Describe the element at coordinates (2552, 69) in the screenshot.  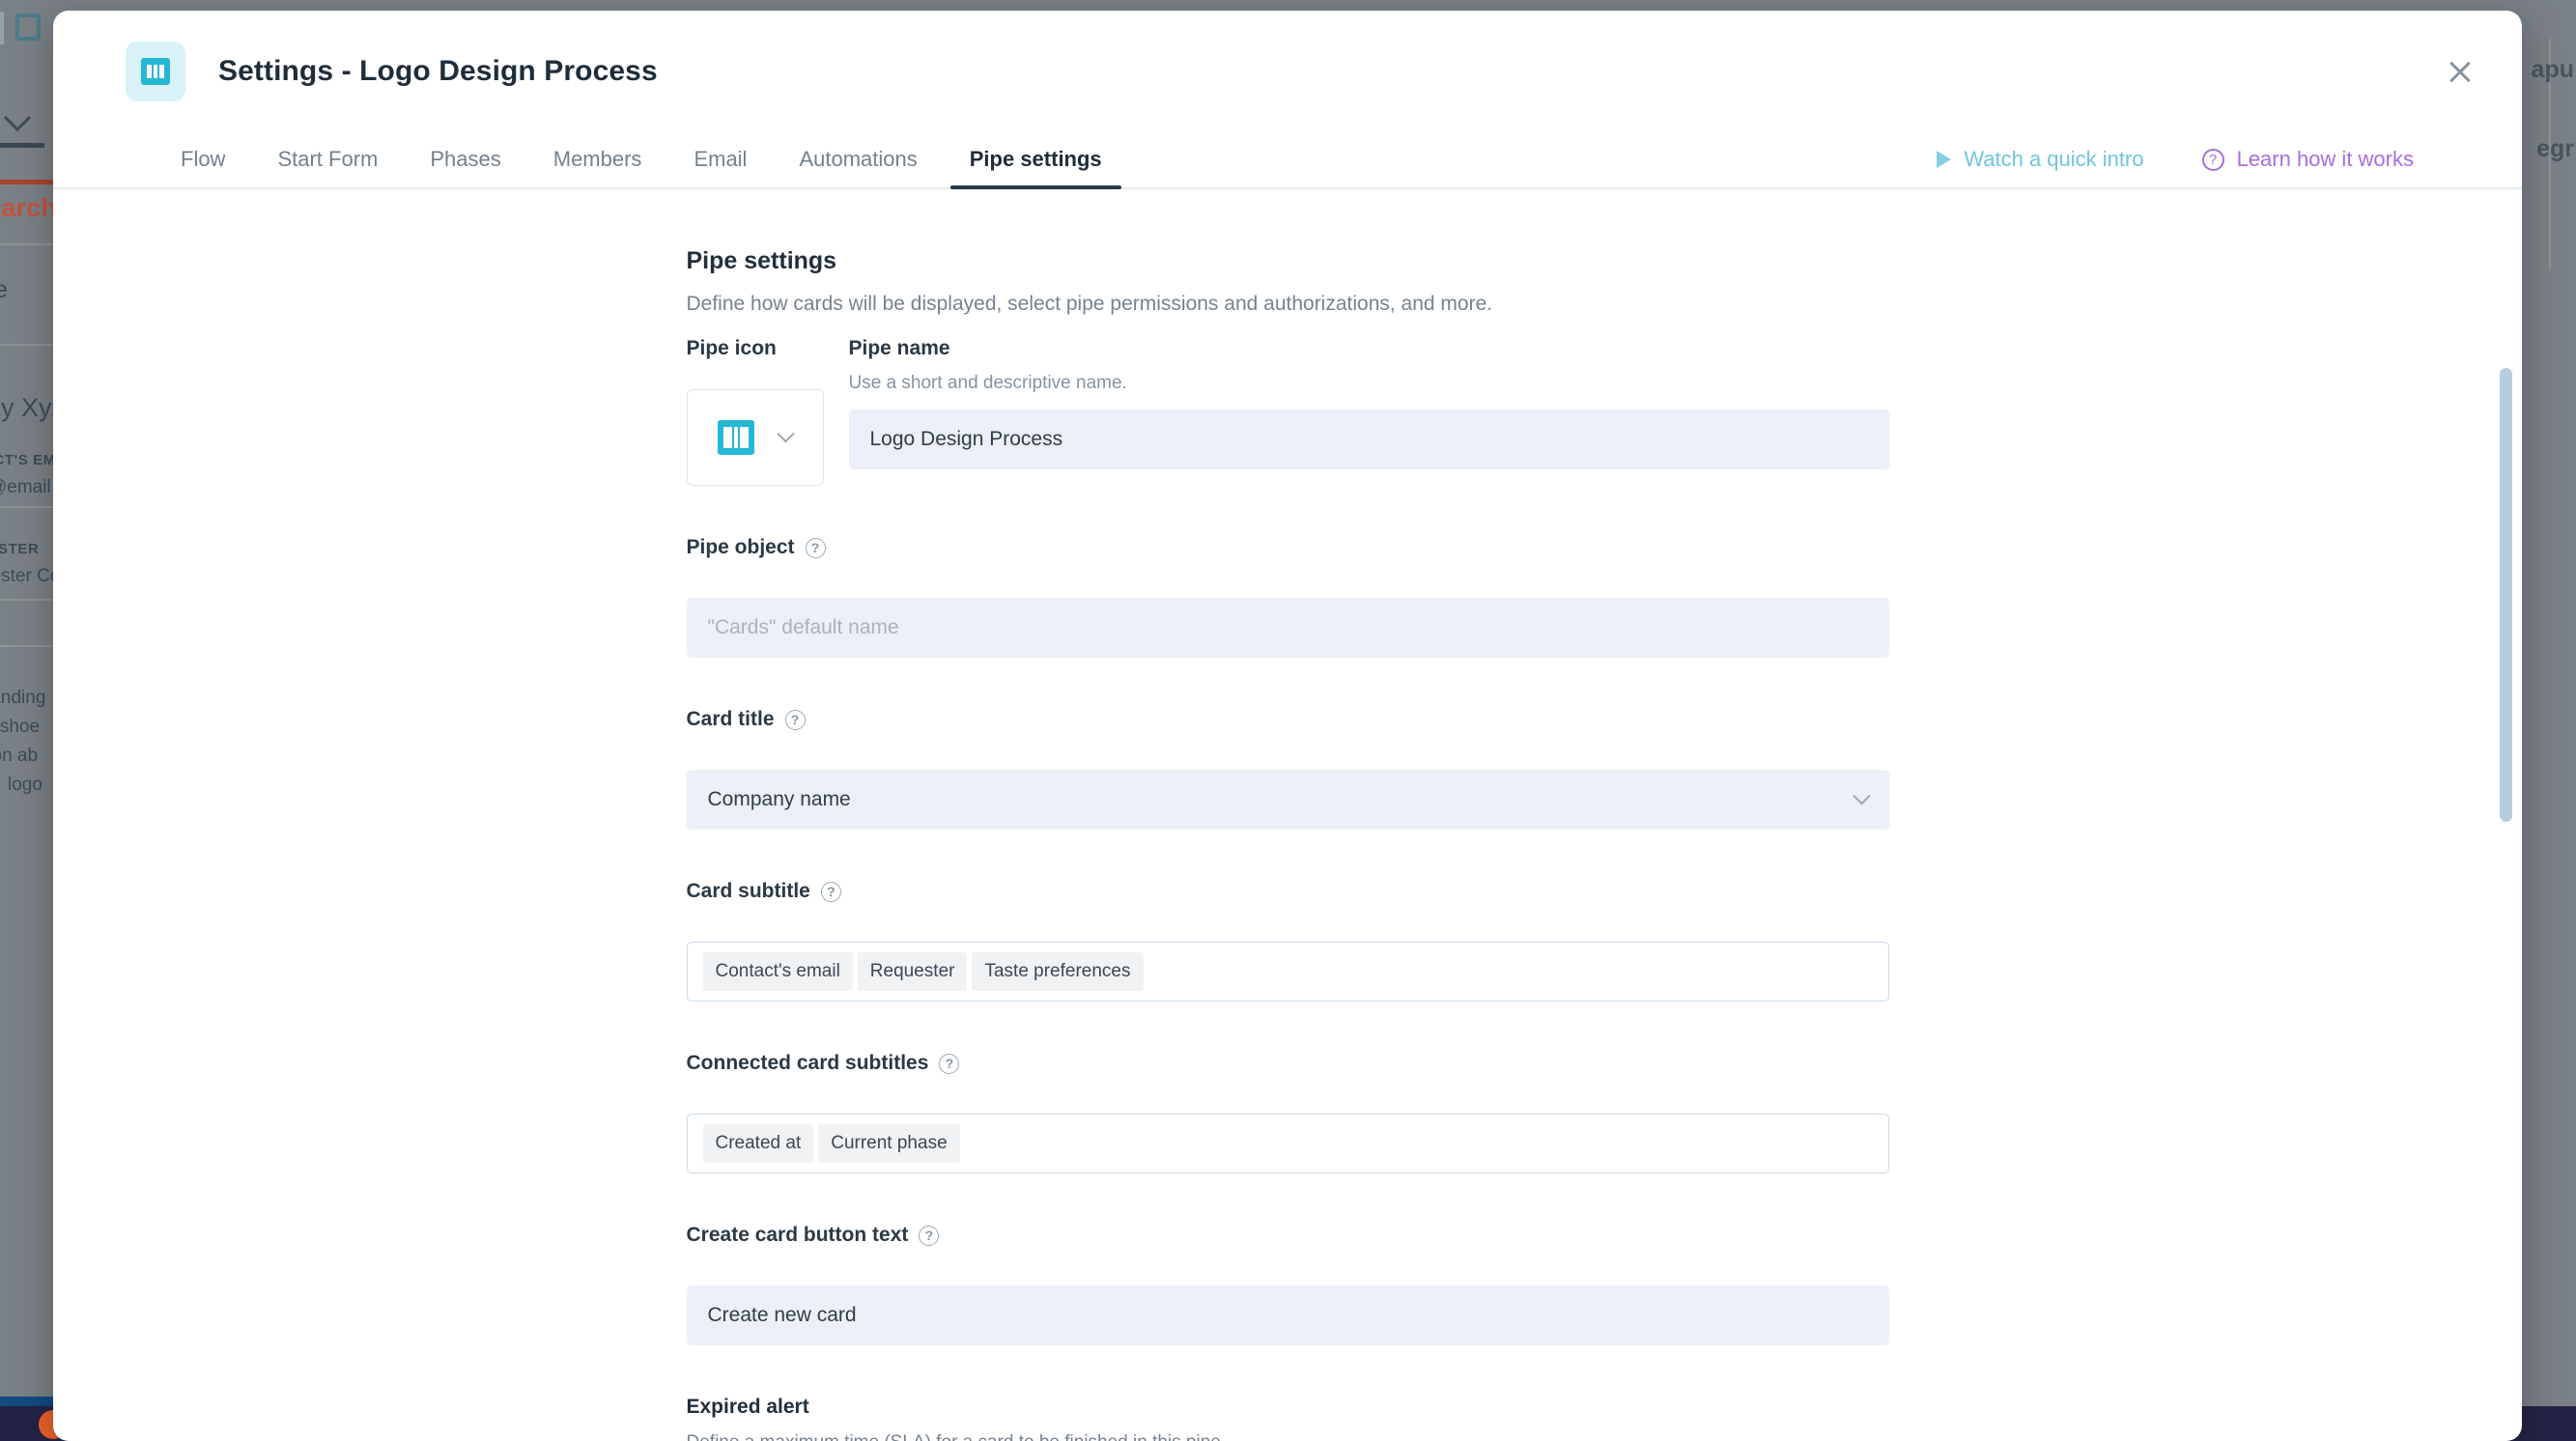
I see `background-text: apu` at that location.